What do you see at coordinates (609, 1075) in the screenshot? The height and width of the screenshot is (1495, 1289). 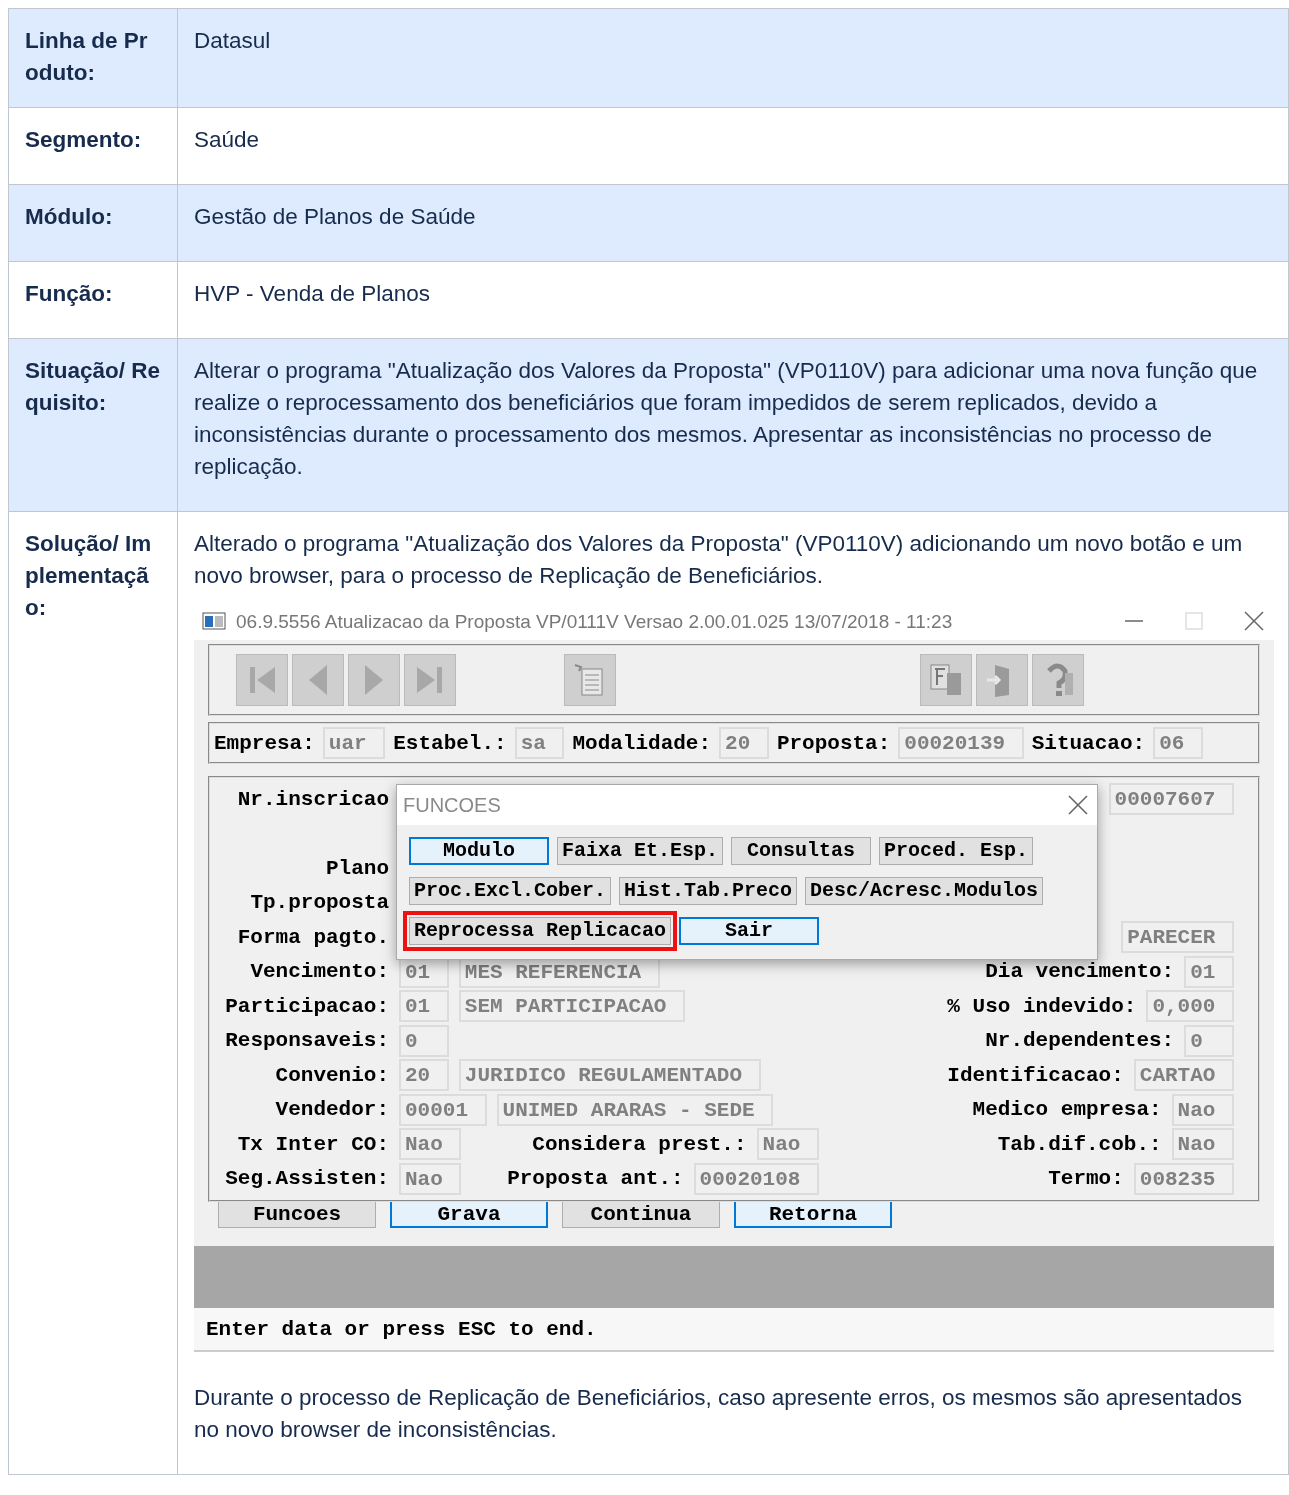 I see `form-field: JURIDICO REGULAMENTADO` at bounding box center [609, 1075].